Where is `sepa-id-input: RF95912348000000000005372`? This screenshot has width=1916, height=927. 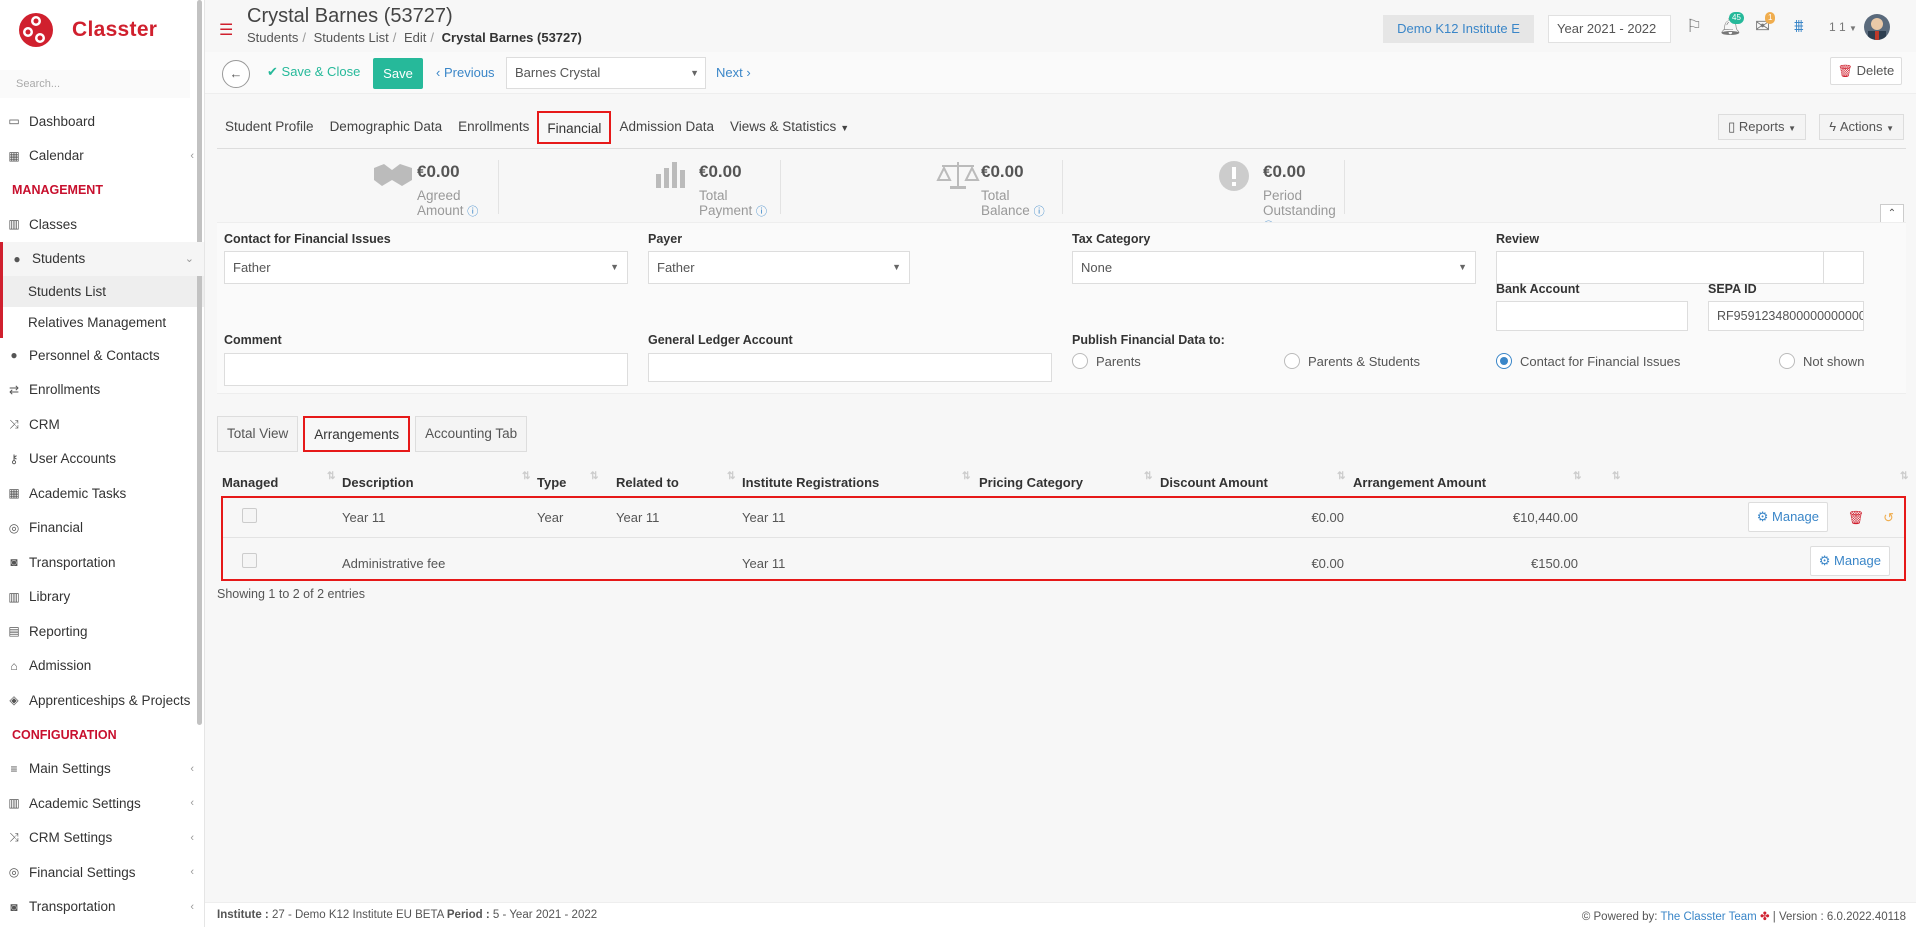 sepa-id-input: RF95912348000000000005372 is located at coordinates (1786, 316).